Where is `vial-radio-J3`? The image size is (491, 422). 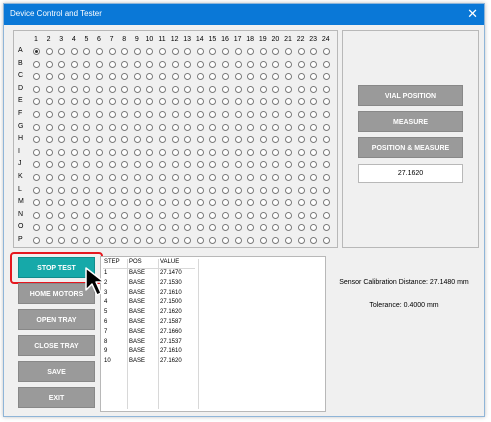 vial-radio-J3 is located at coordinates (62, 165).